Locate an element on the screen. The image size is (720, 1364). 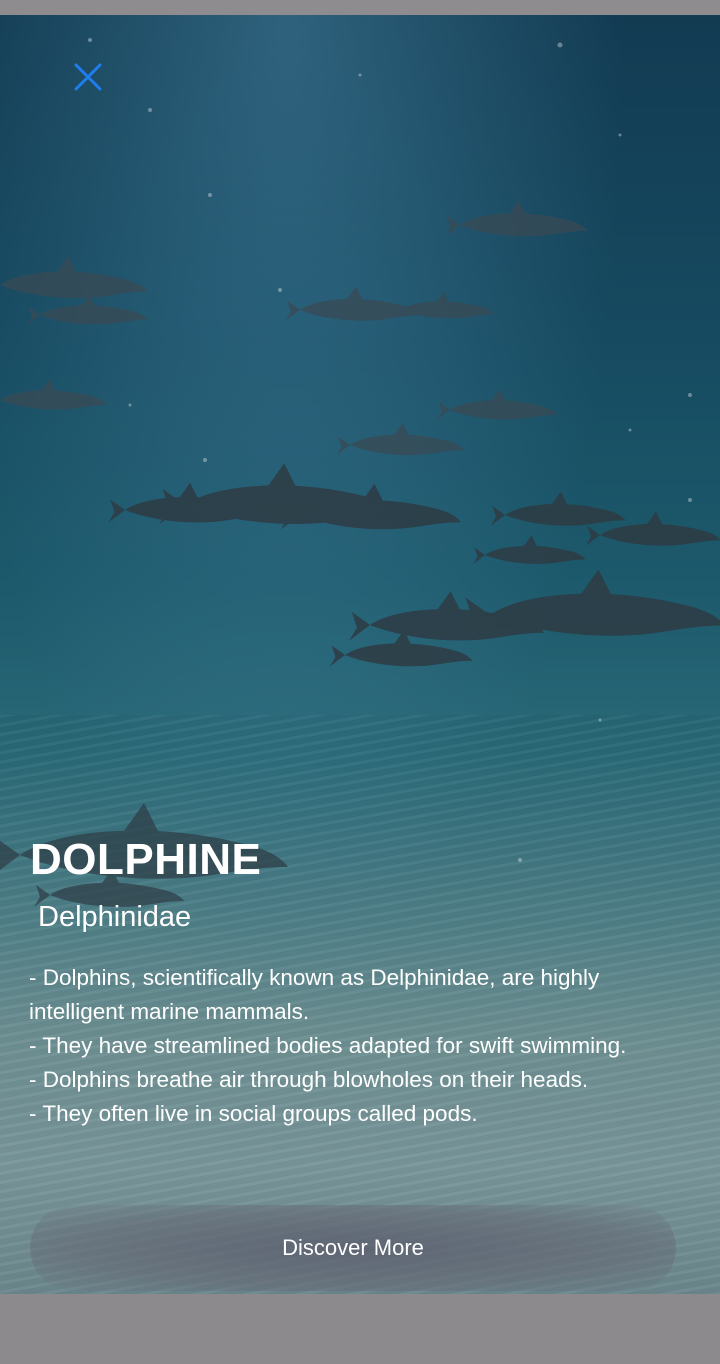
close-button is located at coordinates (88, 77).